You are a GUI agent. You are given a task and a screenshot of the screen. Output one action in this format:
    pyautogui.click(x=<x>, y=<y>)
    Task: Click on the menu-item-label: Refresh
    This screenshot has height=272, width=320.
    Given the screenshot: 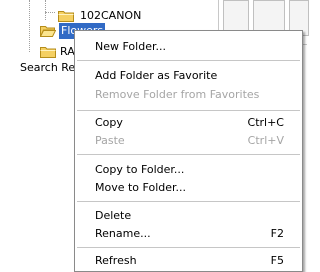 What is the action you would take?
    pyautogui.click(x=116, y=260)
    